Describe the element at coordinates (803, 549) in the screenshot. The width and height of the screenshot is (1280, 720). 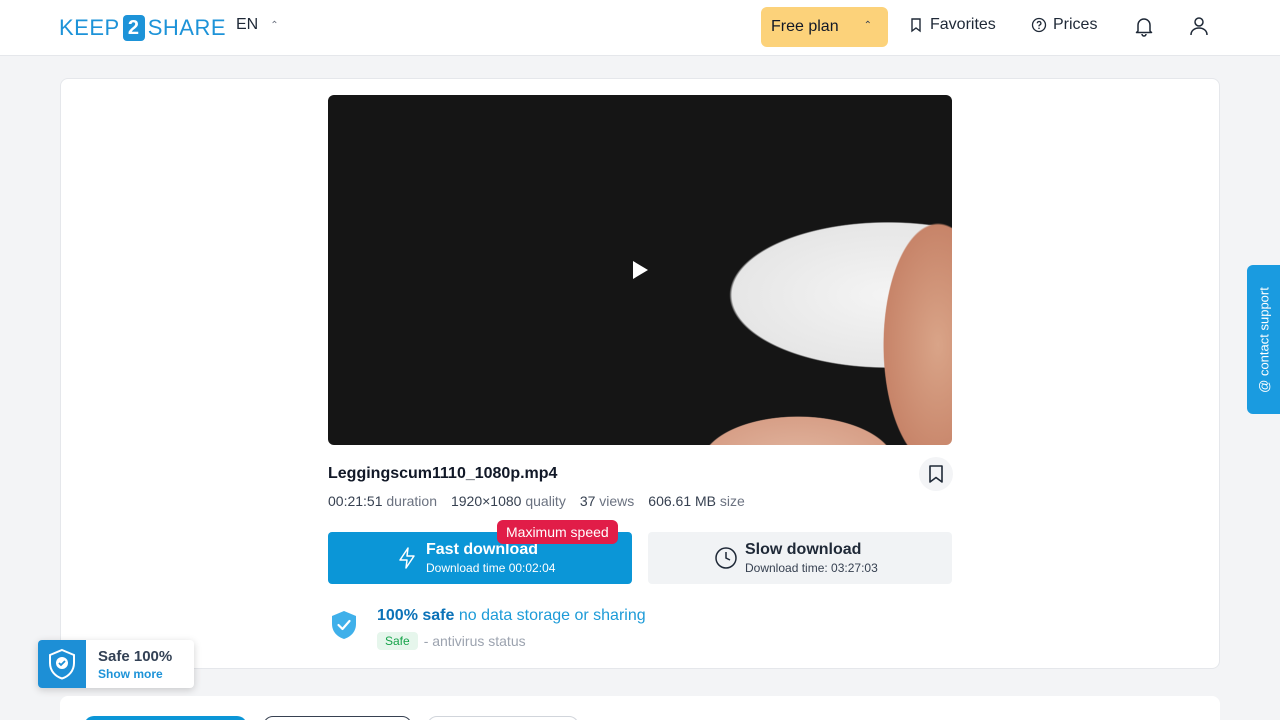
I see `slow-download-title: Slow download` at that location.